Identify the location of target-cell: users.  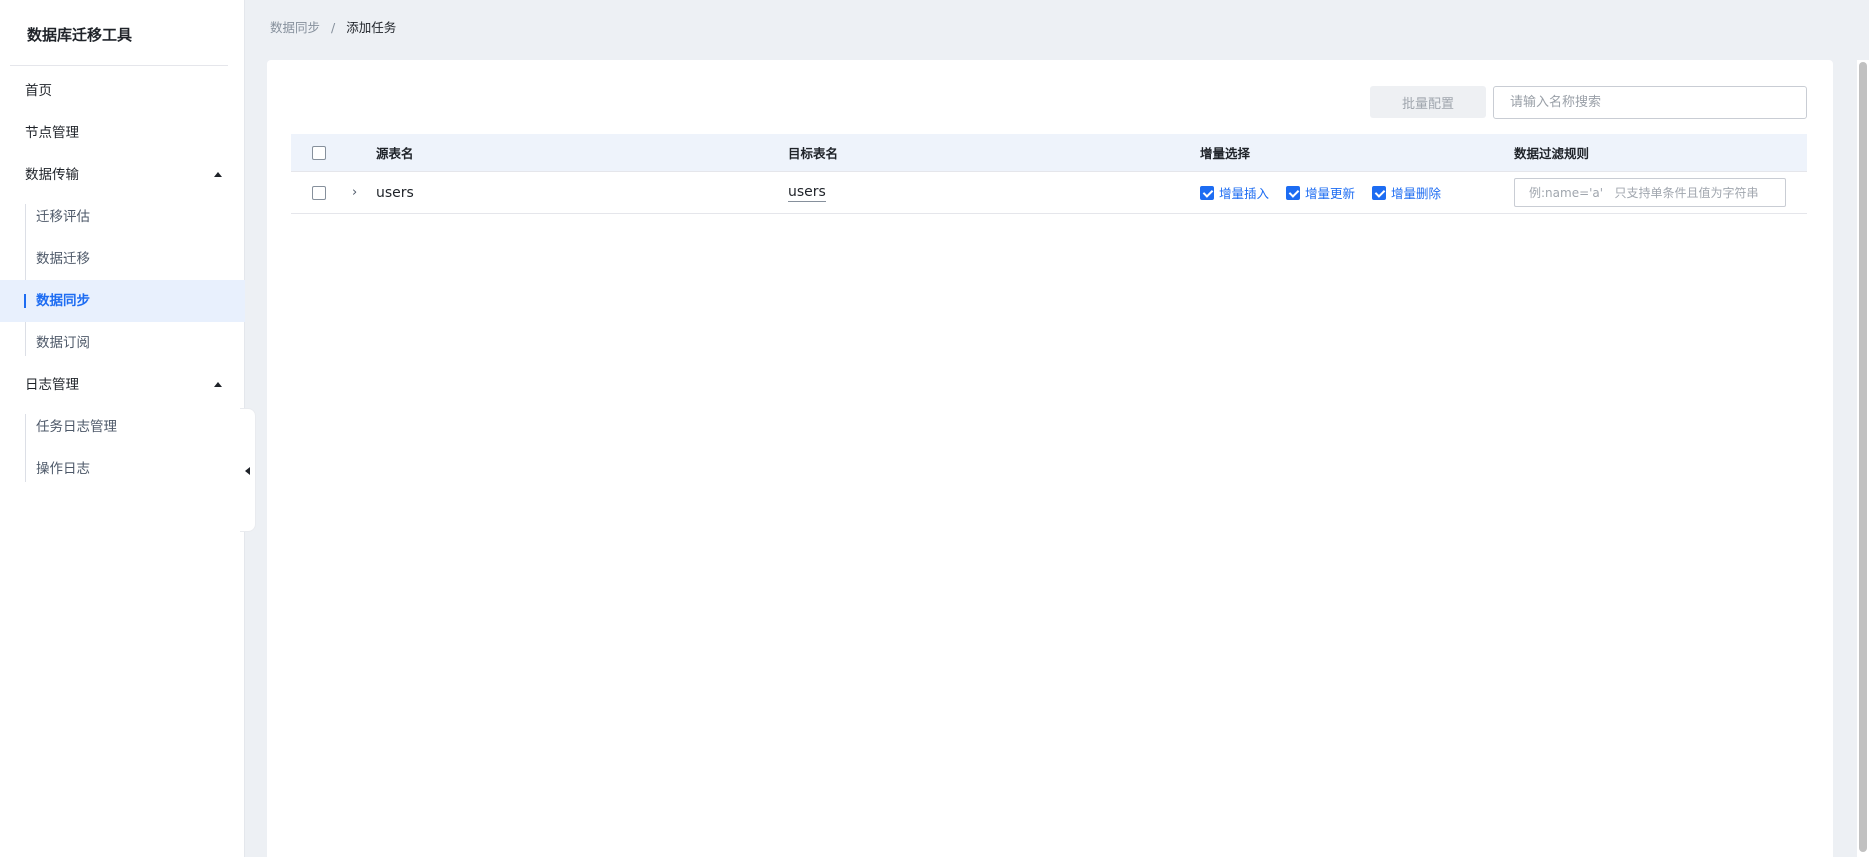
(807, 192).